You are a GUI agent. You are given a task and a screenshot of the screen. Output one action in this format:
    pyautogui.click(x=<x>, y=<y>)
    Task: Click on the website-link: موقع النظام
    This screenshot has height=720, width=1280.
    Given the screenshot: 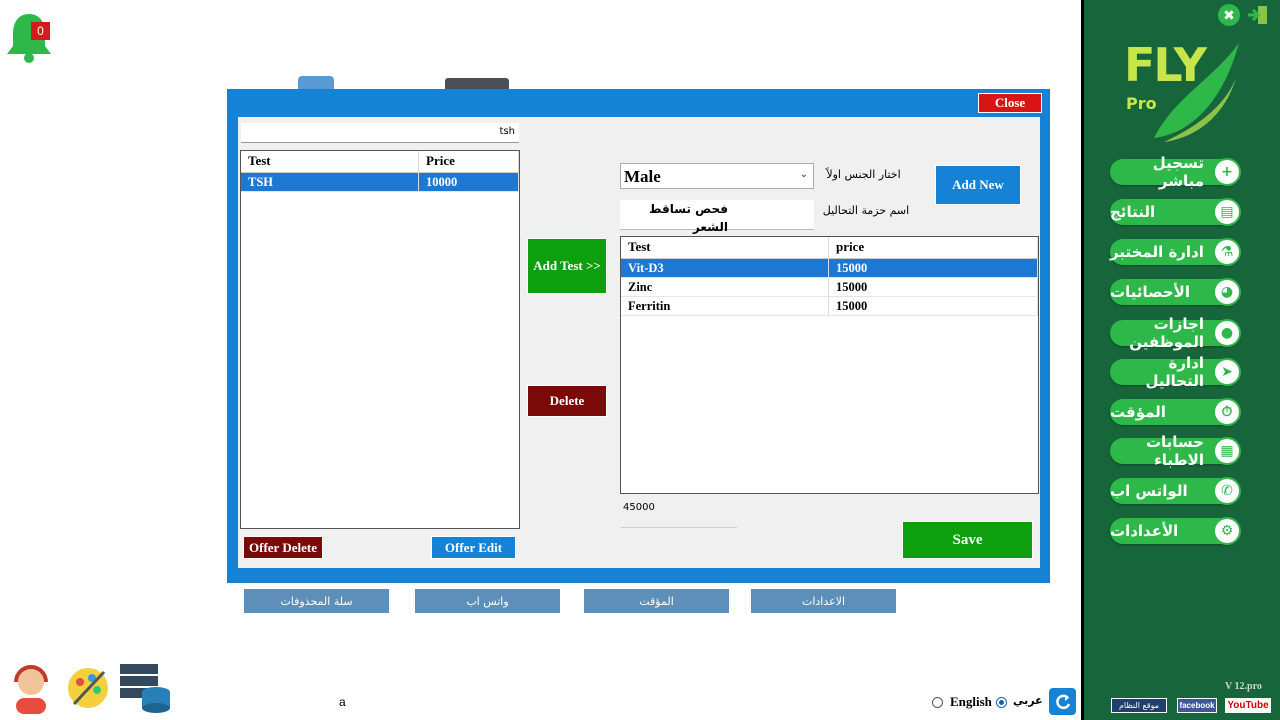 What is the action you would take?
    pyautogui.click(x=1139, y=705)
    